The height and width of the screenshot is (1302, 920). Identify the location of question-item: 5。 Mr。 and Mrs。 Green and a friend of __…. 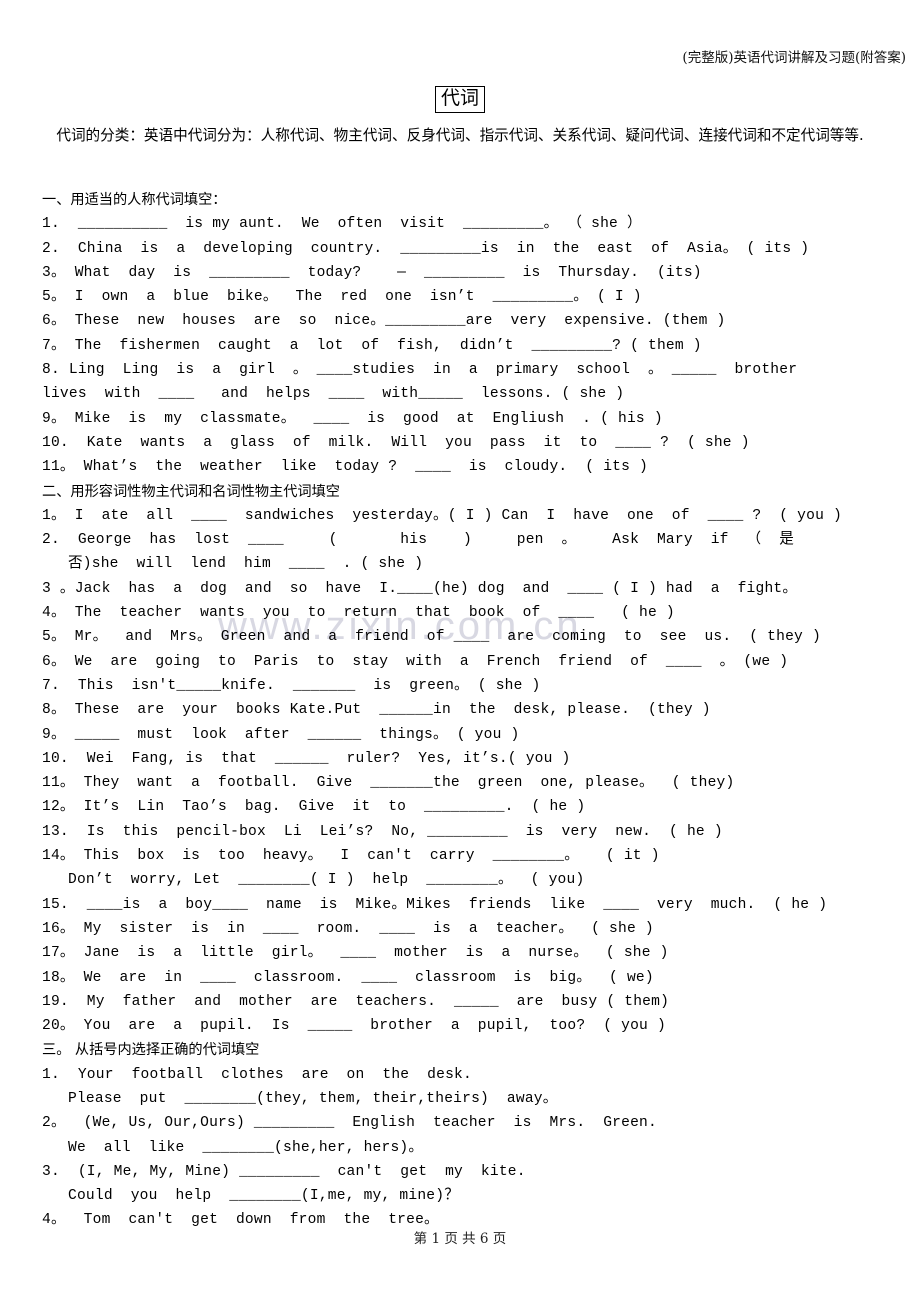
(431, 637).